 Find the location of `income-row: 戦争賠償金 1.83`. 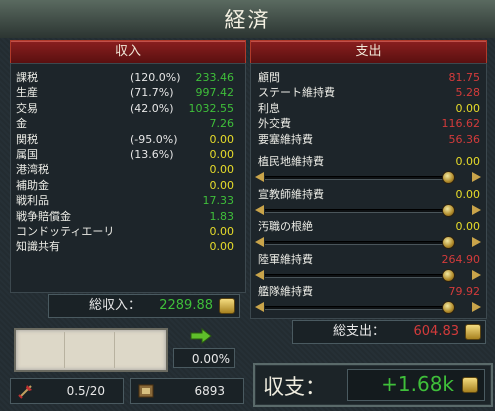

income-row: 戦争賠償金 1.83 is located at coordinates (125, 216).